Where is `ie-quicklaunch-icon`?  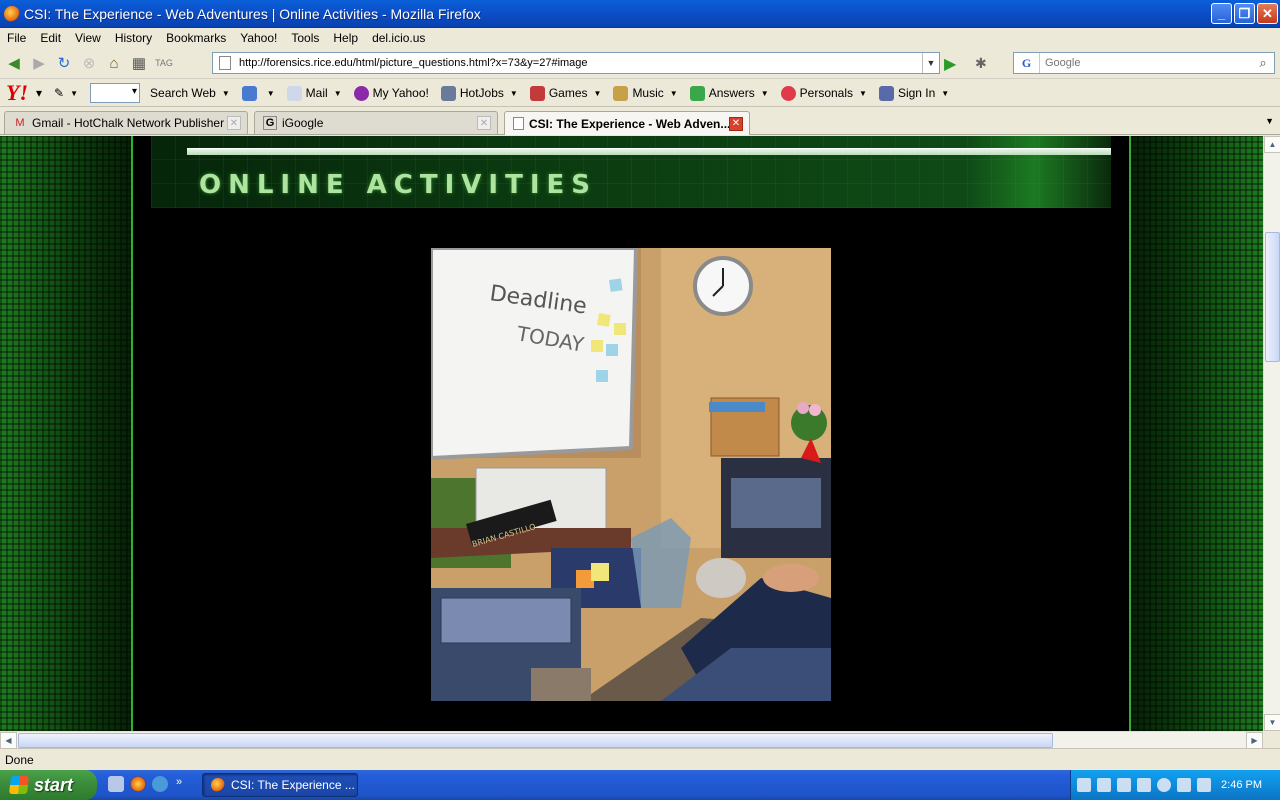
ie-quicklaunch-icon is located at coordinates (160, 784).